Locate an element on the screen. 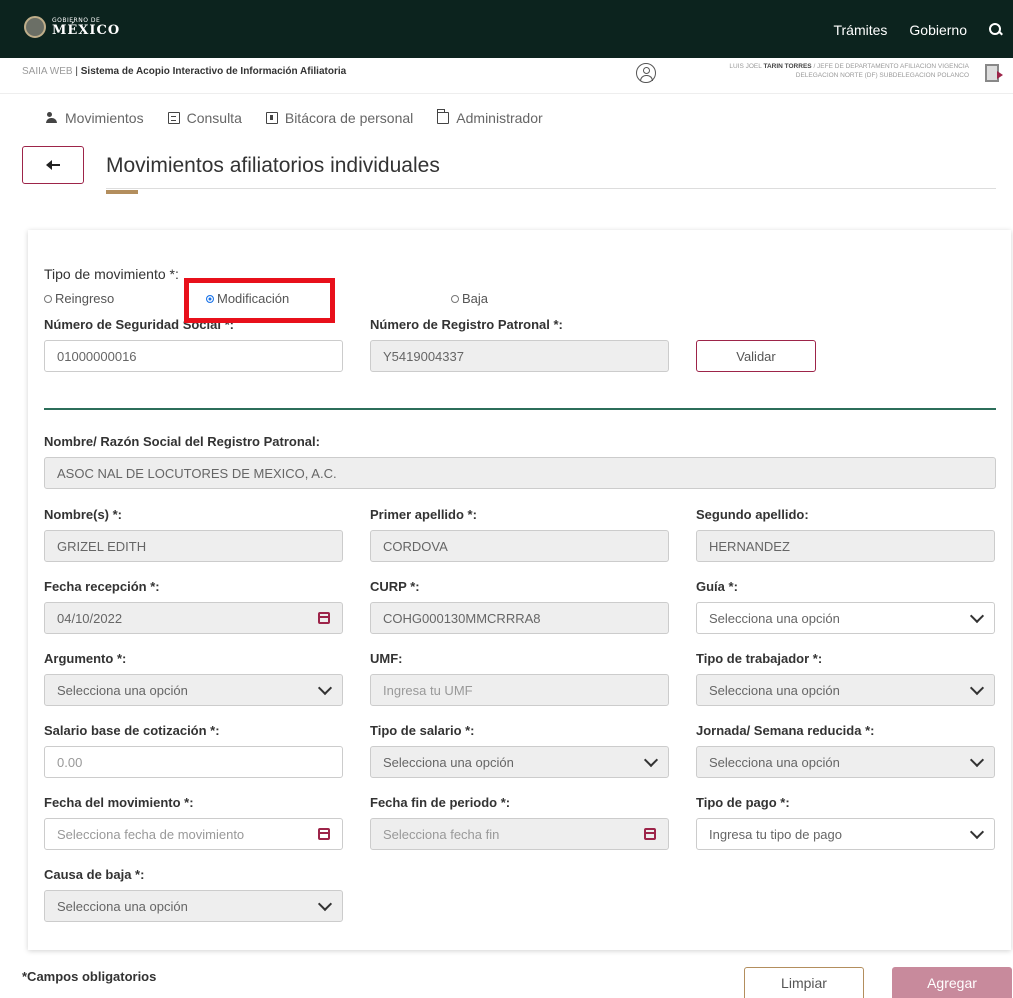 The width and height of the screenshot is (1013, 998). causa-baja-select: Selecciona una opción is located at coordinates (193, 906).